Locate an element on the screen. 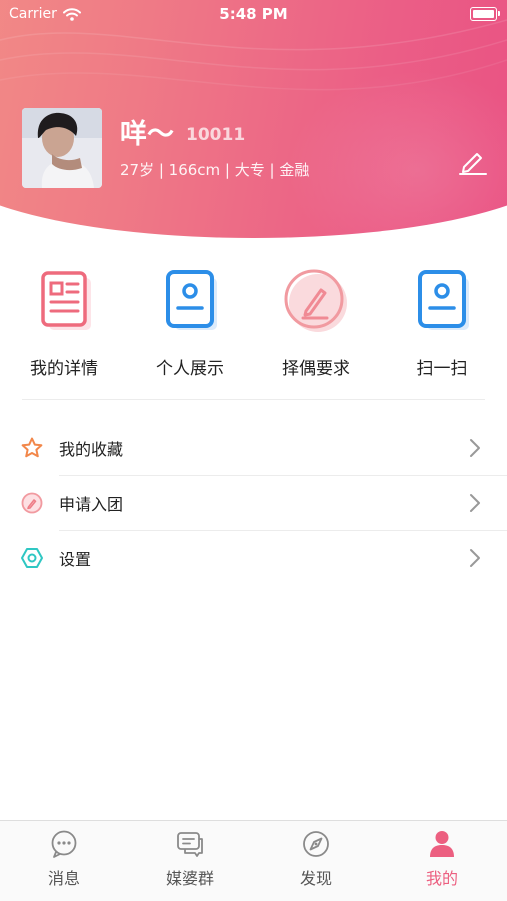  menu-item-label: 我的收藏 is located at coordinates (91, 449).